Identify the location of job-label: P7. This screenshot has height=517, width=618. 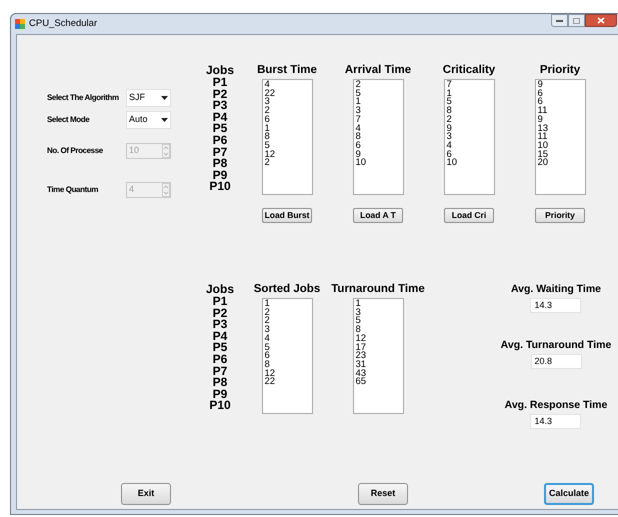
(220, 372).